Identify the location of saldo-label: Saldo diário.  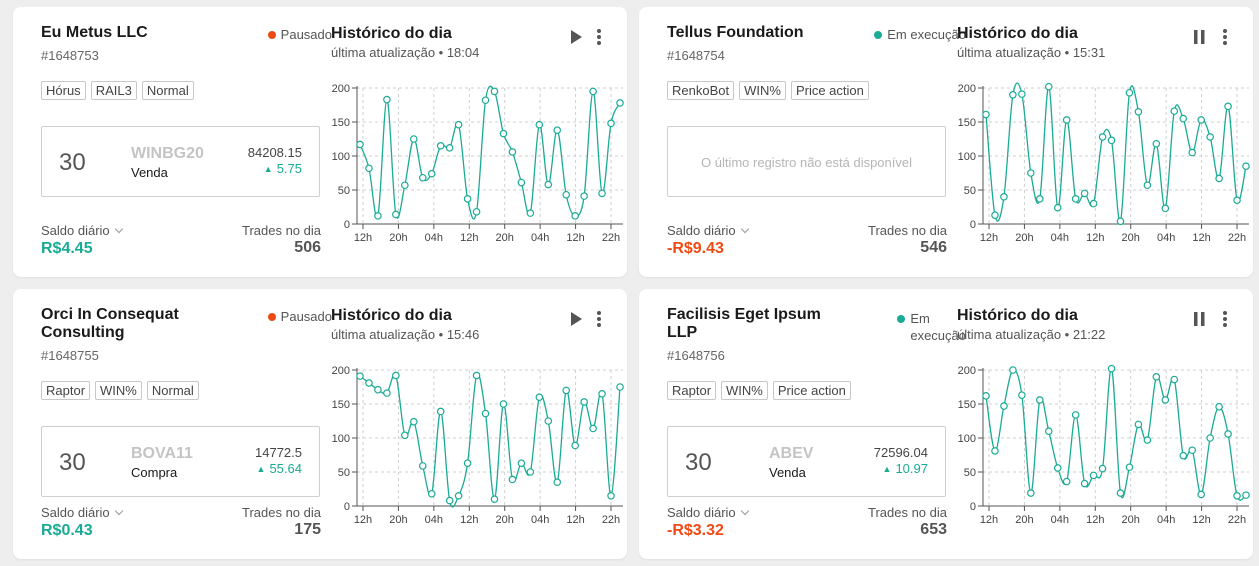
(701, 512).